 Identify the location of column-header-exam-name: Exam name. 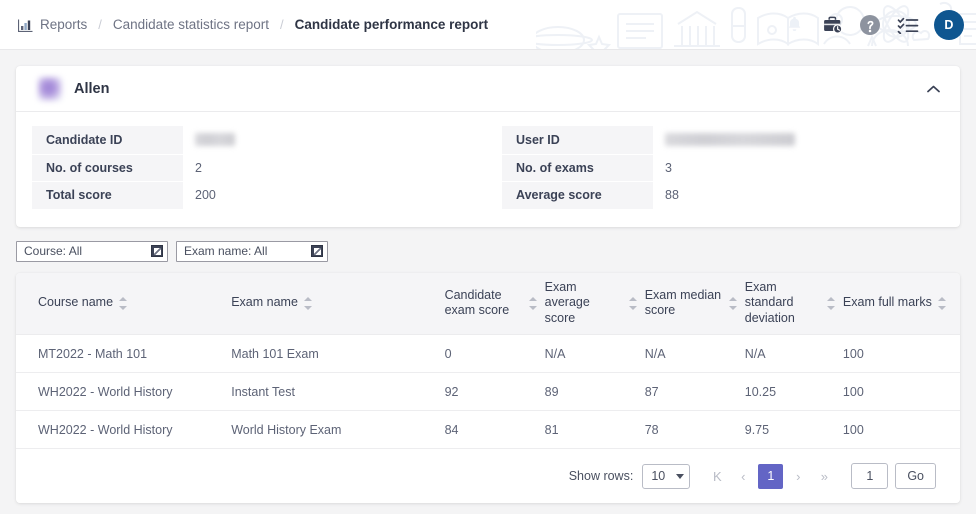
(338, 303).